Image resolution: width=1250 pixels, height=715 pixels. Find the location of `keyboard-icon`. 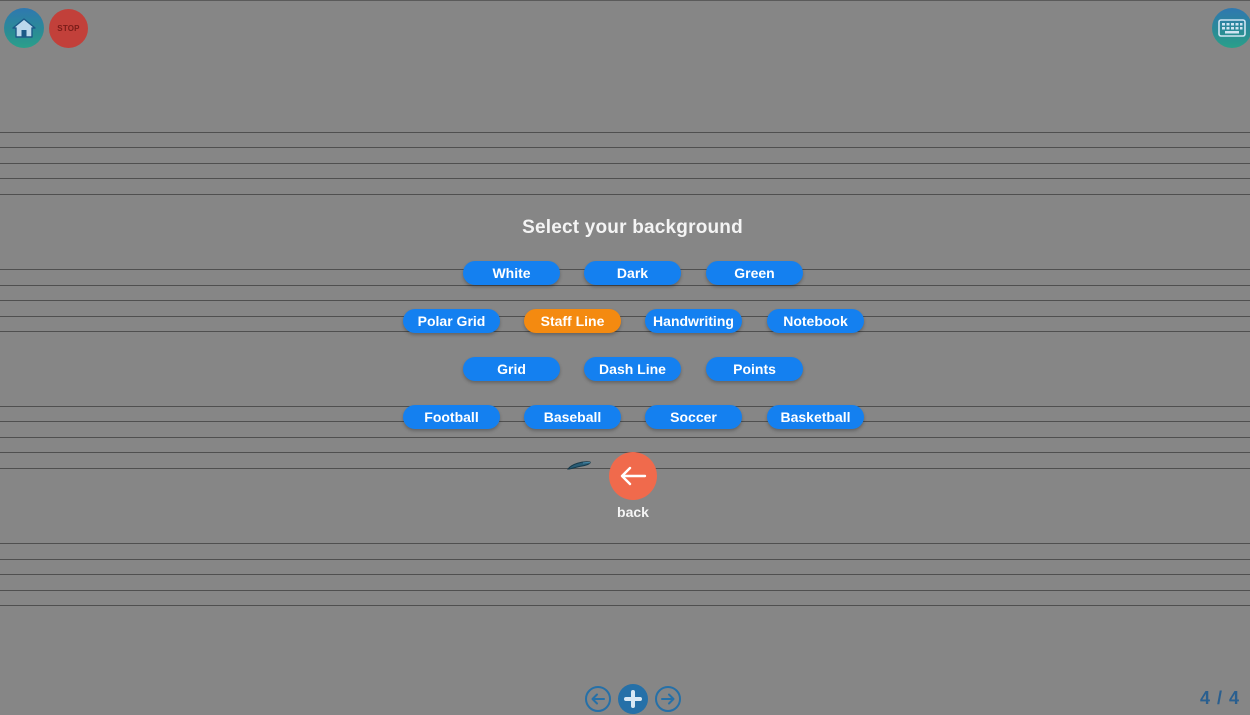

keyboard-icon is located at coordinates (1232, 28).